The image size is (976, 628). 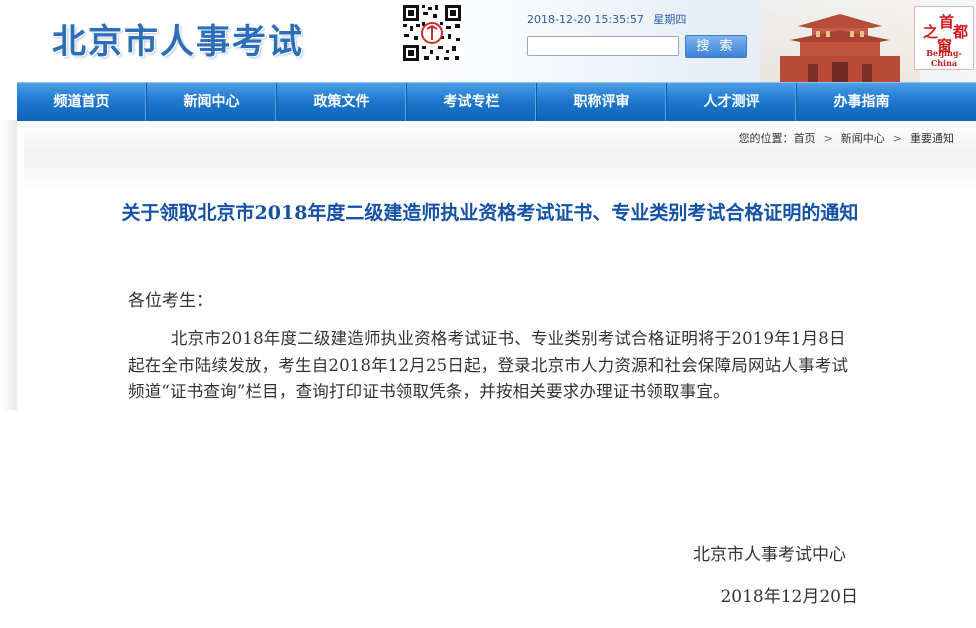 I want to click on datetime-text: 2018-12-20 15:35:57, so click(x=585, y=19).